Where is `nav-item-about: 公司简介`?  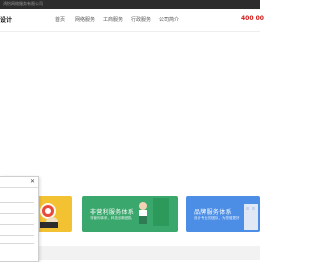 nav-item-about: 公司简介 is located at coordinates (169, 20).